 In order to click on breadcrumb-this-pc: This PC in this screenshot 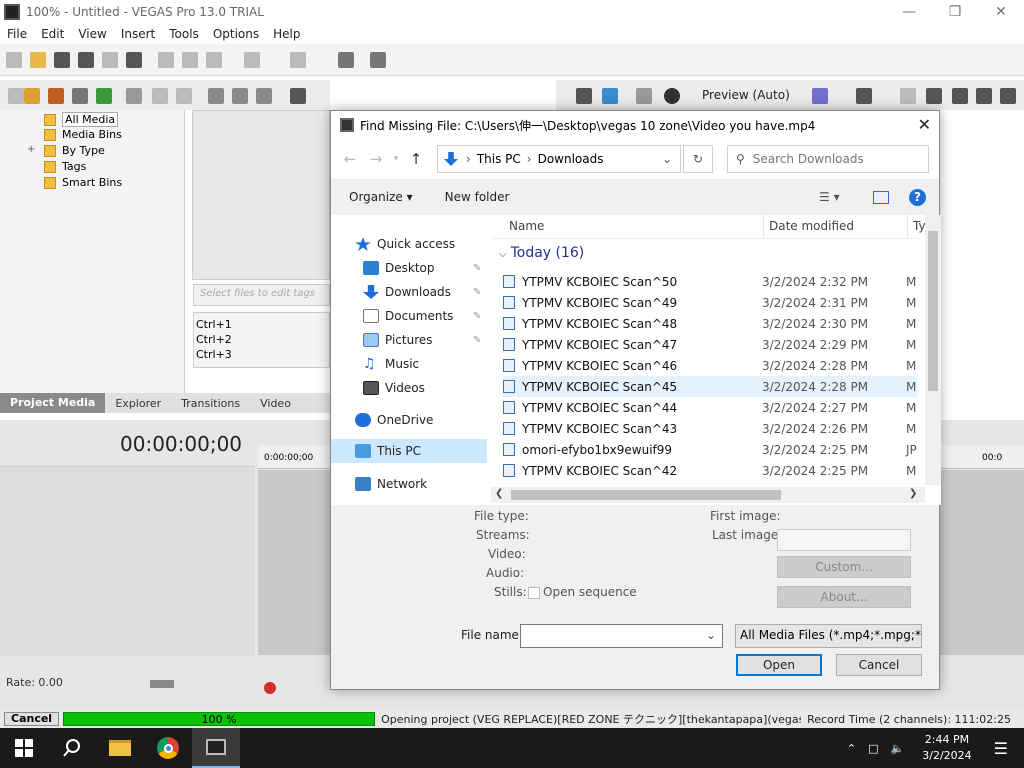, I will do `click(499, 159)`.